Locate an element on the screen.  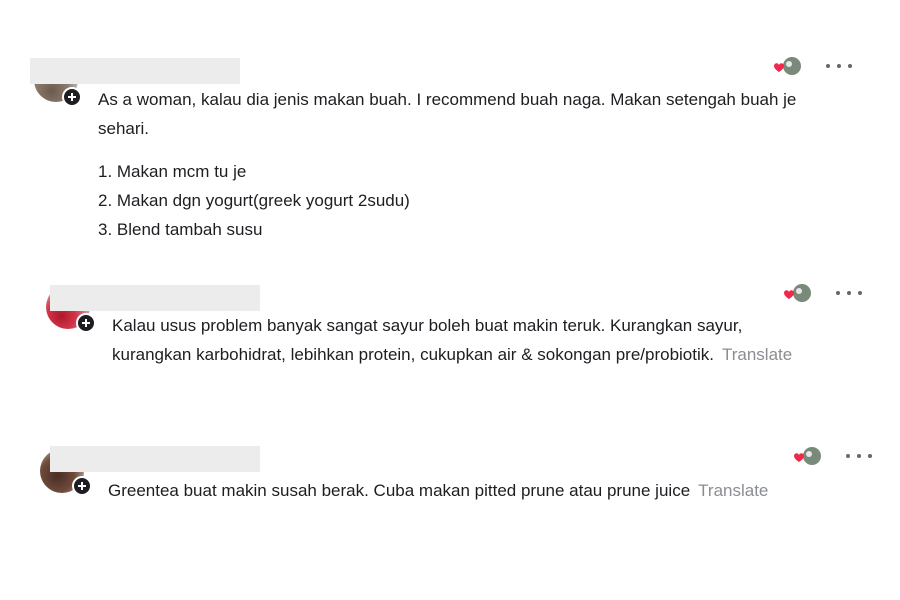
list-item: 3. Blend tambah susu is located at coordinates (180, 229).